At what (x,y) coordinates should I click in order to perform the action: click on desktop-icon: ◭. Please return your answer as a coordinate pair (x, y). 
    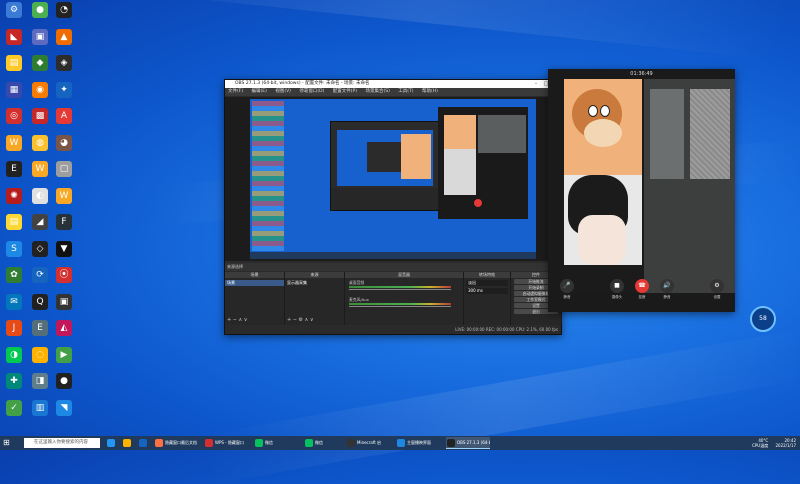
    Looking at the image, I should click on (64, 328).